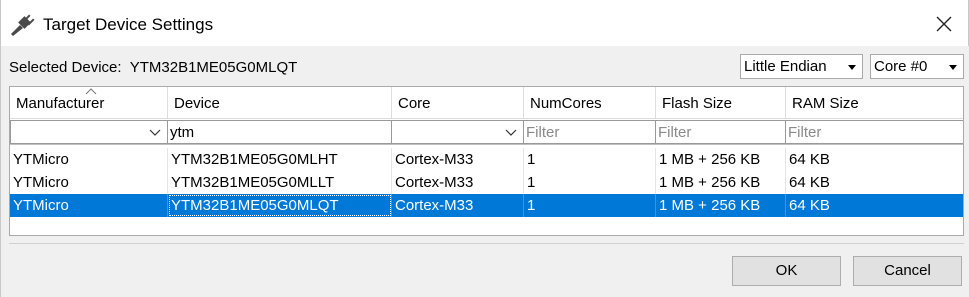  Describe the element at coordinates (458, 102) in the screenshot. I see `column-header-core: Core` at that location.